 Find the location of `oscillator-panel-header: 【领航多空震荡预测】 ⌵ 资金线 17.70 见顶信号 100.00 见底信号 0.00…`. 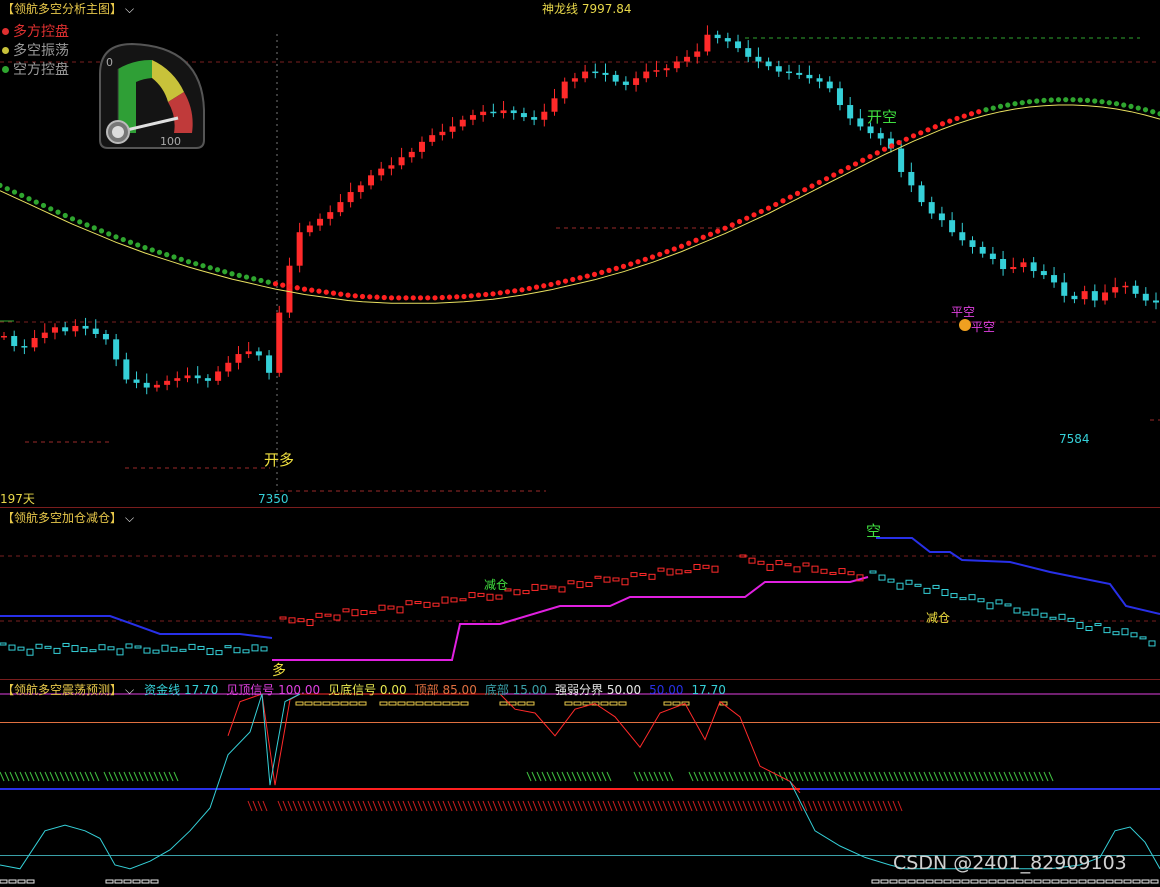

oscillator-panel-header: 【领航多空震荡预测】 ⌵ 资金线 17.70 见顶信号 100.00 见底信号 0.00… is located at coordinates (368, 689).